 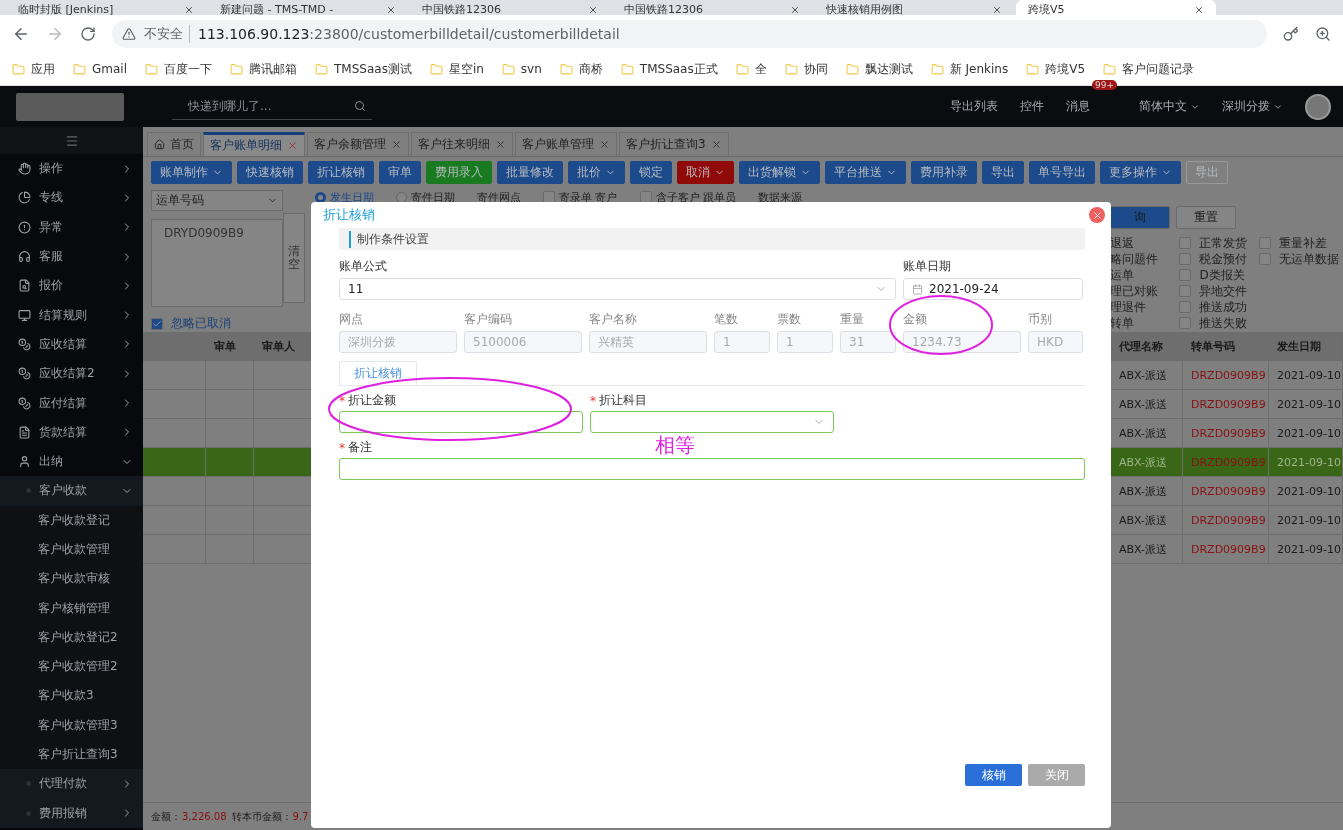 What do you see at coordinates (71, 725) in the screenshot?
I see `sidebar-item: 客户收款管理3` at bounding box center [71, 725].